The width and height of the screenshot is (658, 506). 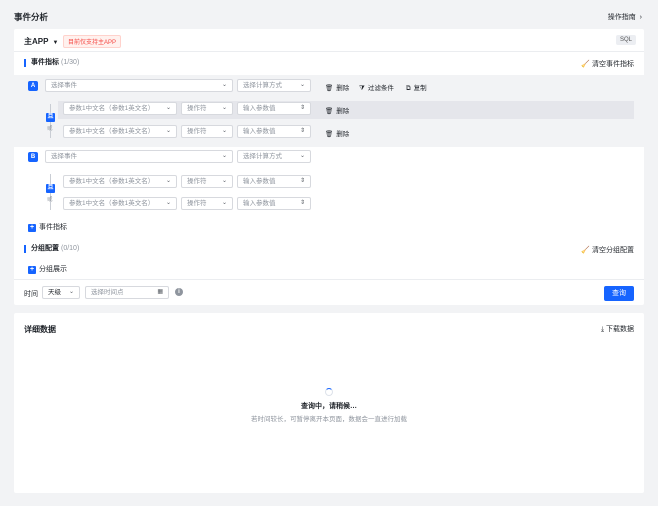 What do you see at coordinates (31, 294) in the screenshot?
I see `time-label: 时间` at bounding box center [31, 294].